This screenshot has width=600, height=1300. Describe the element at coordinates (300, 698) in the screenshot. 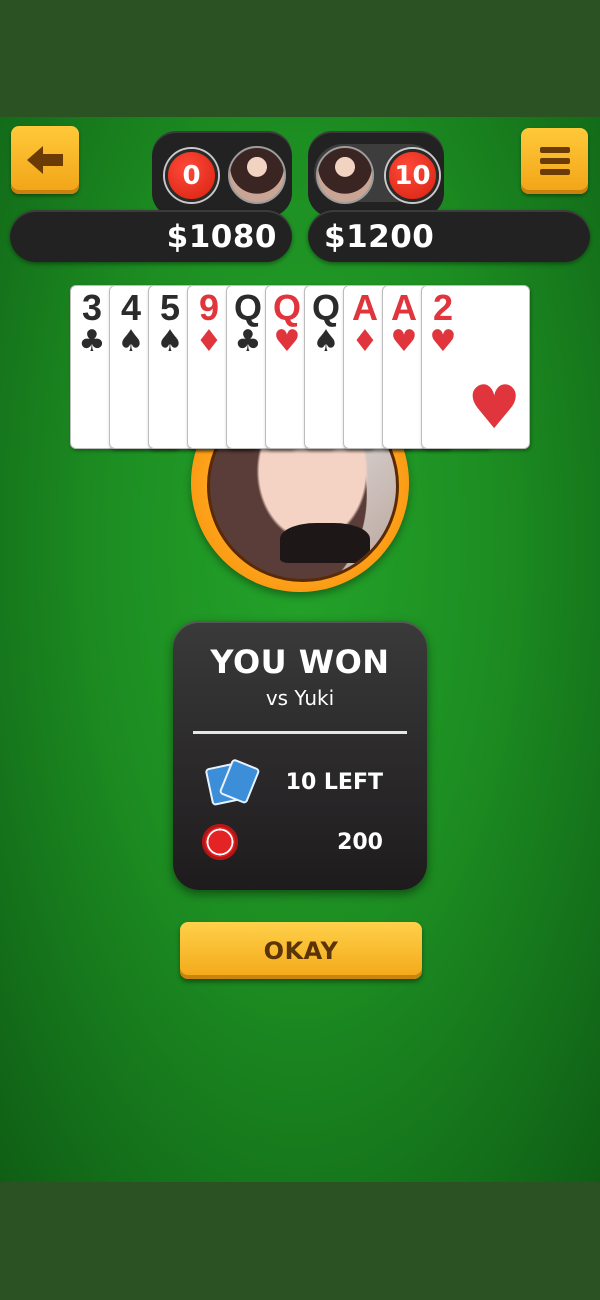

I see `result-subtitle: vs Yuki` at that location.